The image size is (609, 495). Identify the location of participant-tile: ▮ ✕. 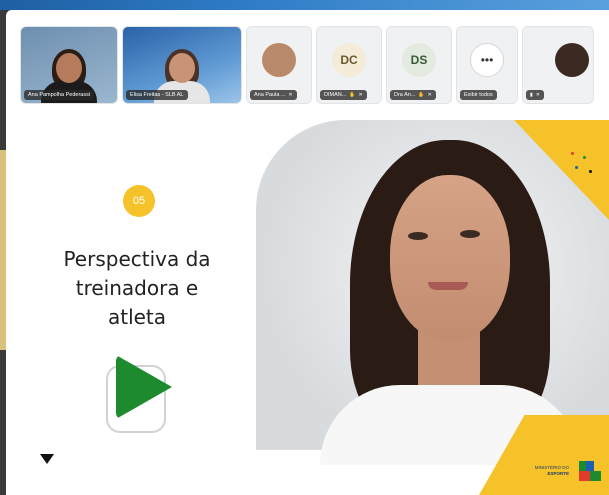
(558, 65).